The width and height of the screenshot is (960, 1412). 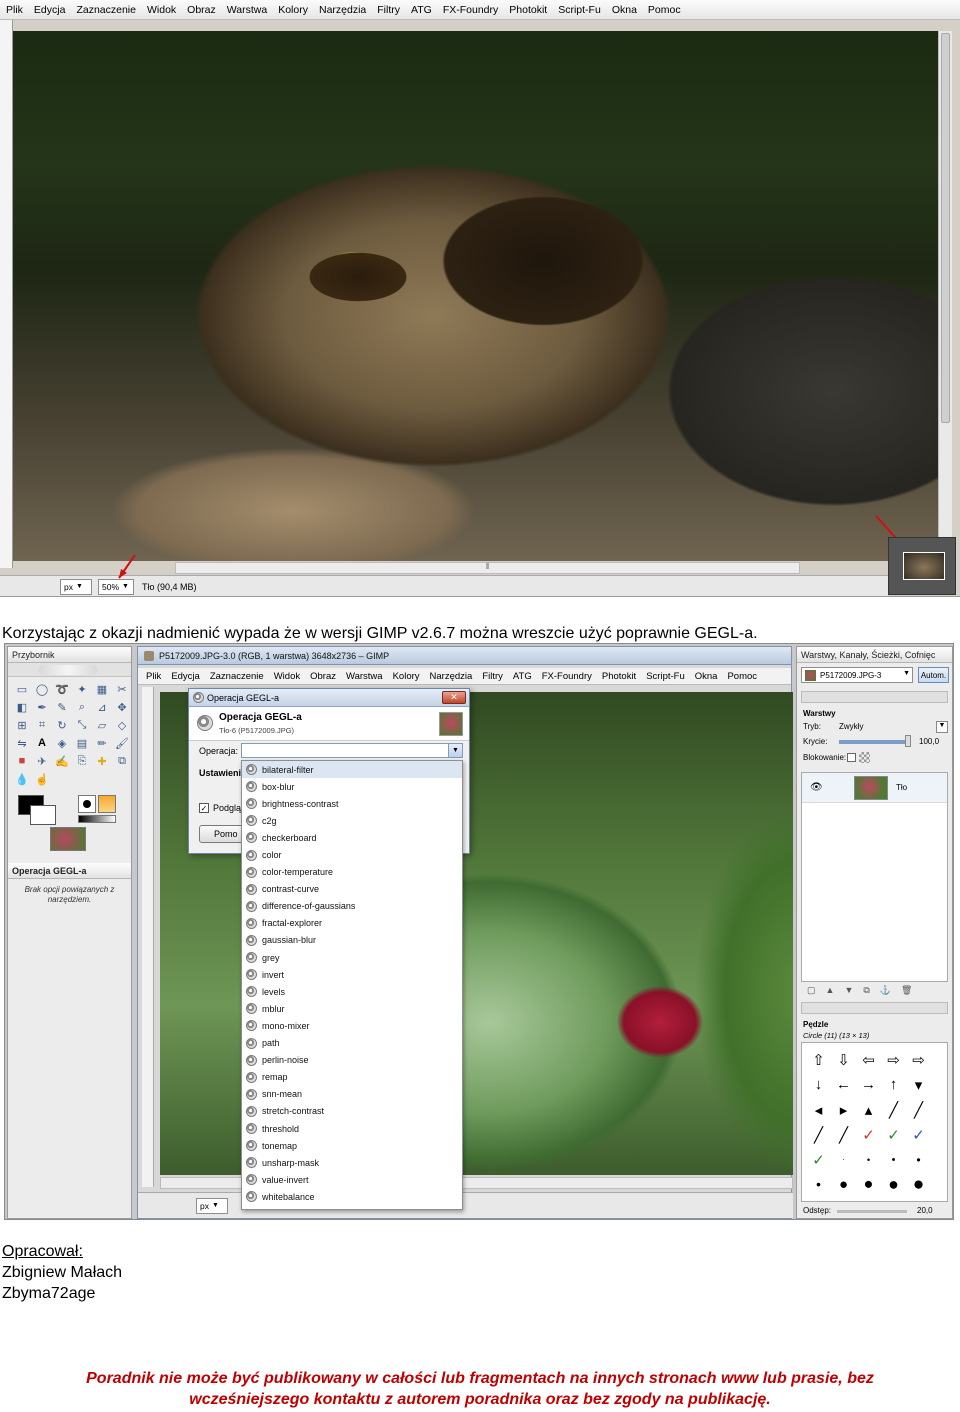 I want to click on operation-item: checkerboard, so click(x=352, y=837).